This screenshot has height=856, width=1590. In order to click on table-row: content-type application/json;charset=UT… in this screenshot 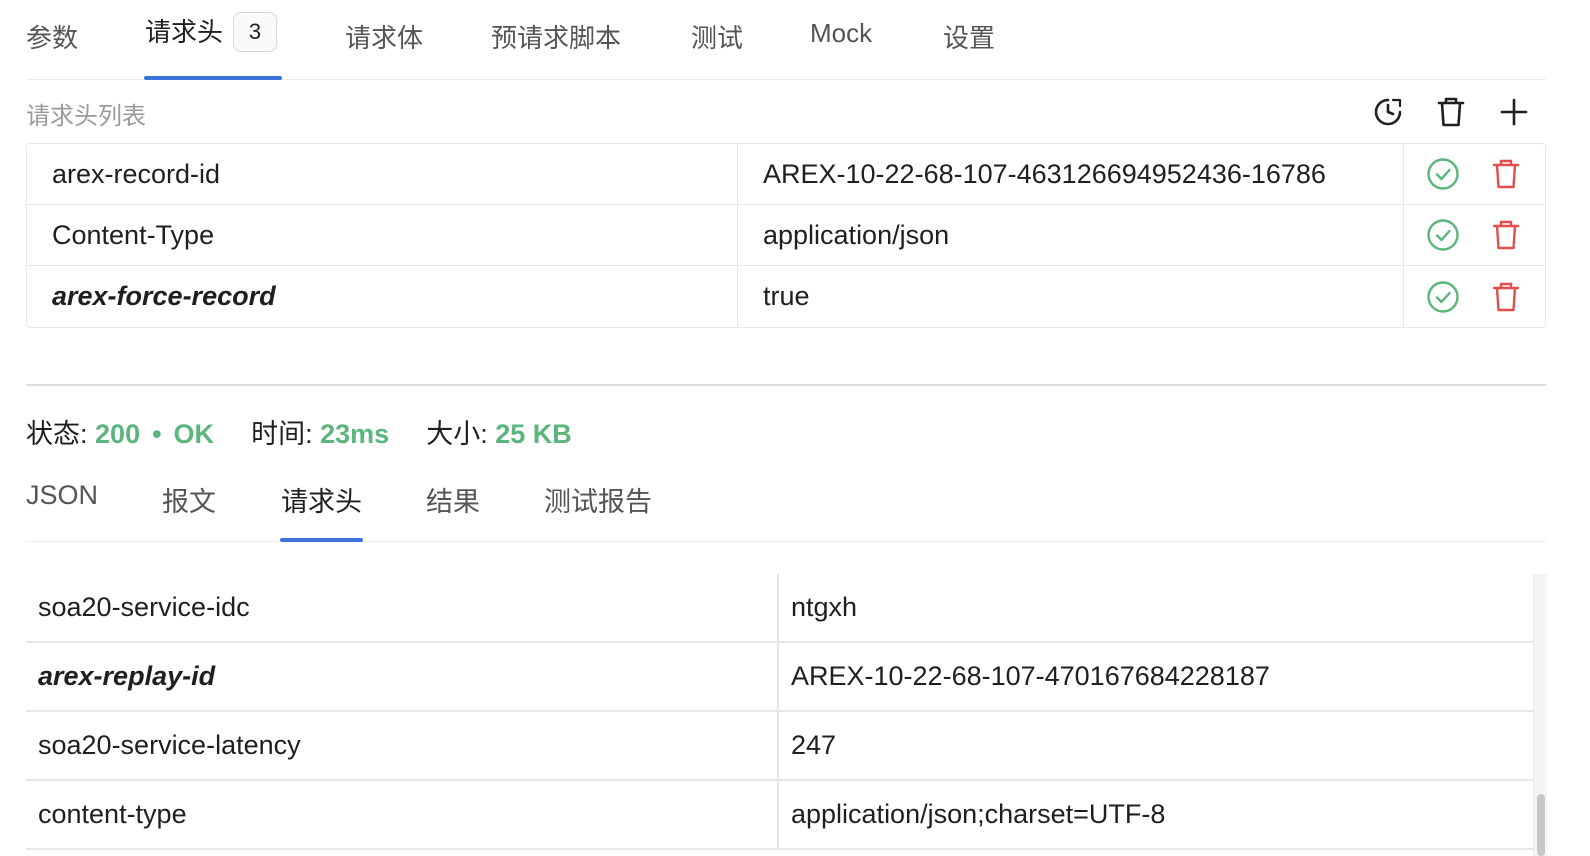, I will do `click(780, 815)`.